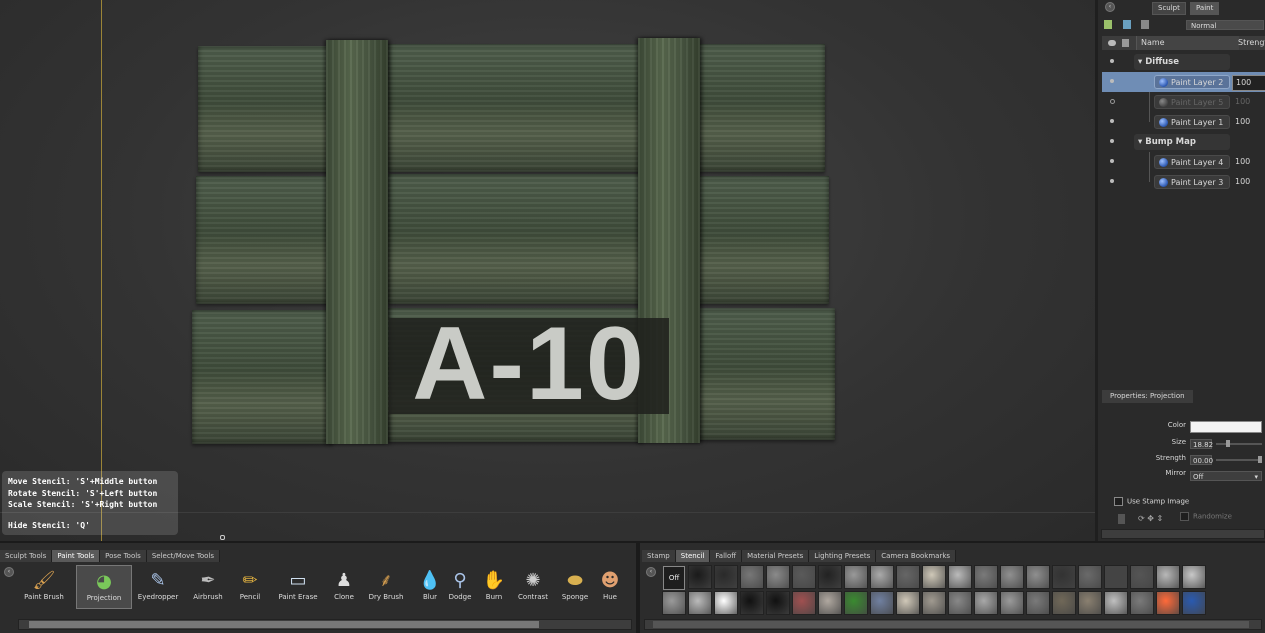 This screenshot has height=633, width=1265. I want to click on tab-properties-projection: Properties: Projection, so click(1147, 396).